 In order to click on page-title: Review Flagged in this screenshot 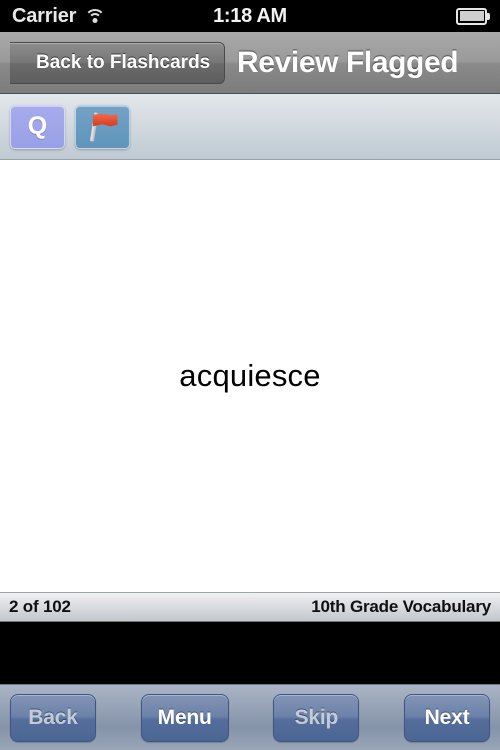, I will do `click(348, 62)`.